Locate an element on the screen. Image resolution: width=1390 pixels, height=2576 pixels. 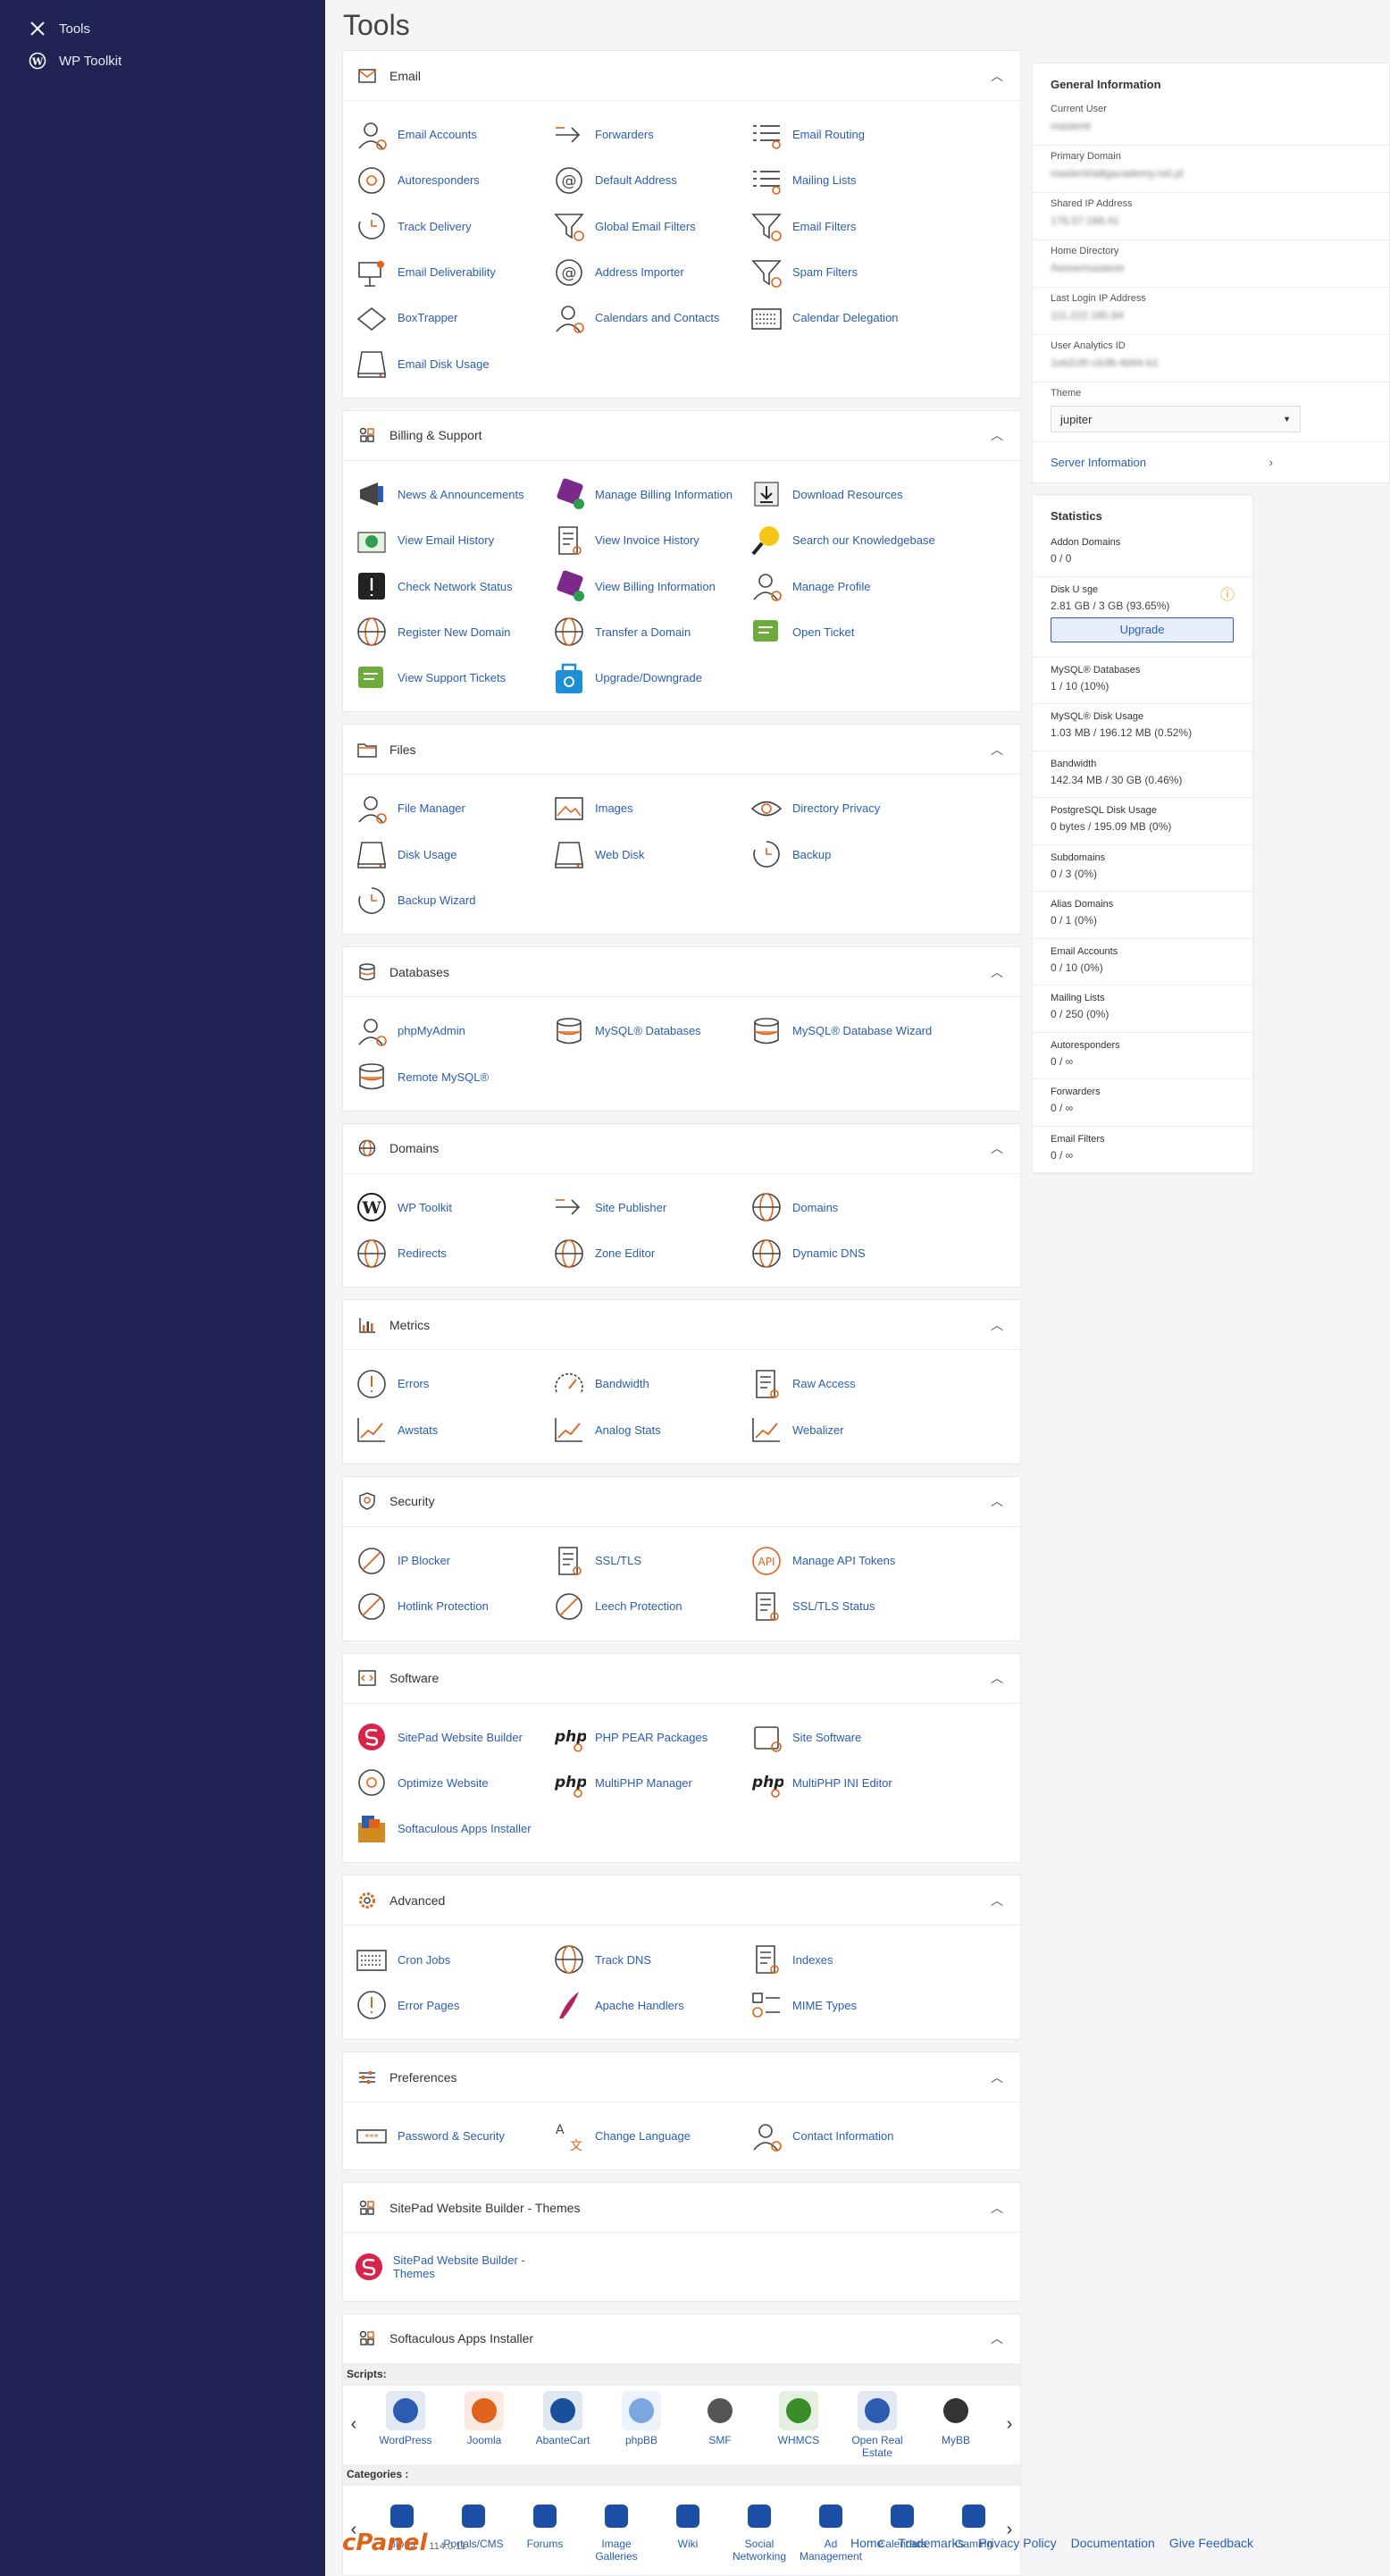
tool-open-ticket: Open Ticket is located at coordinates (846, 632).